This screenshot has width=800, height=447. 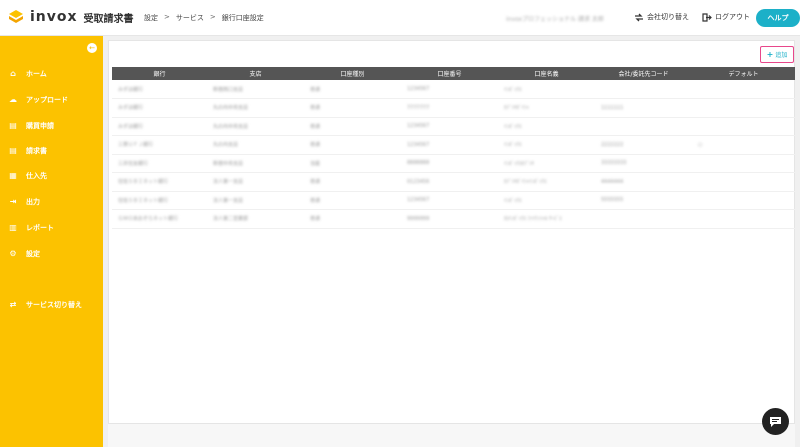 I want to click on sidebar-item-export: ⇥ 出力, so click(x=24, y=202).